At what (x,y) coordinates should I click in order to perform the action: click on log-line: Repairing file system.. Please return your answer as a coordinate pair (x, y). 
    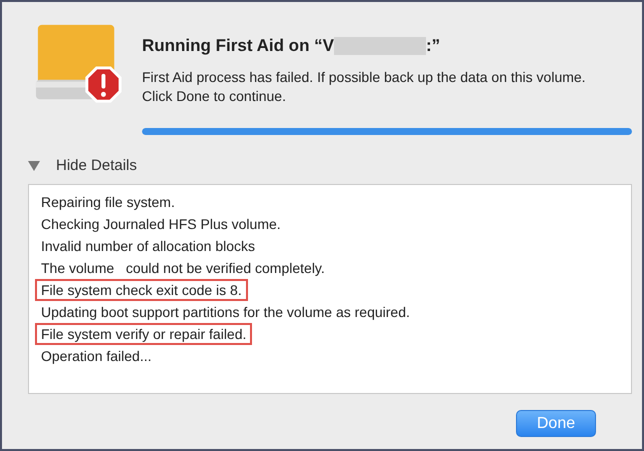
    Looking at the image, I should click on (108, 202).